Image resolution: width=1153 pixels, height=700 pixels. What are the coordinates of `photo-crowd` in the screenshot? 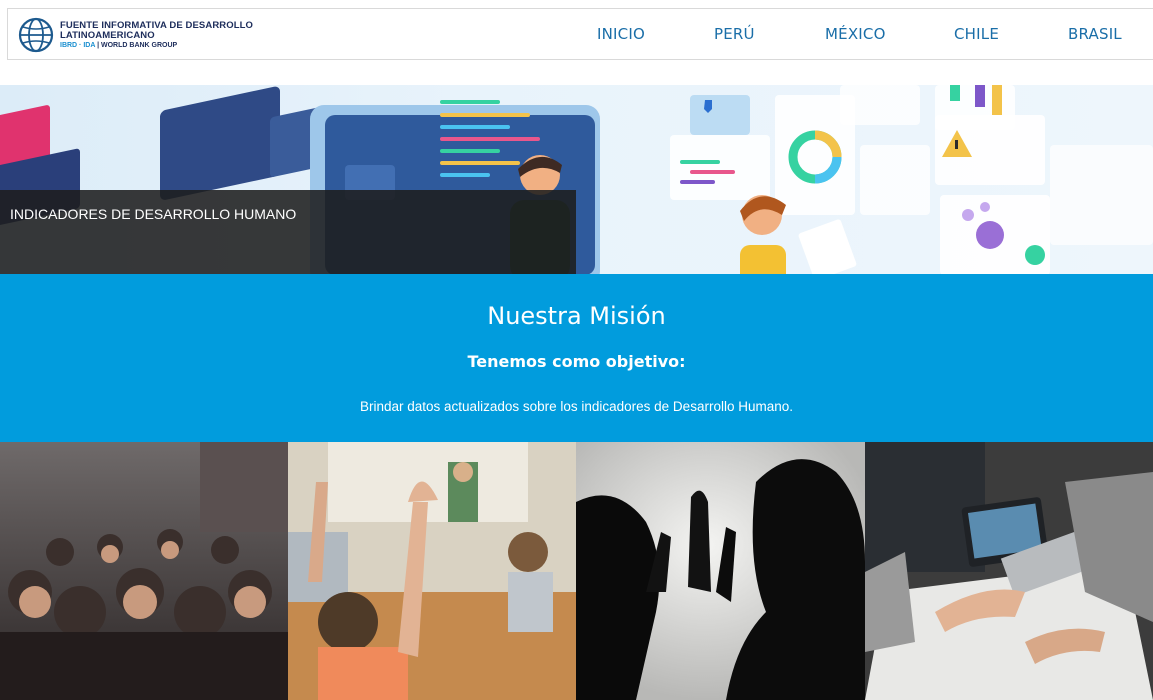 It's located at (144, 571).